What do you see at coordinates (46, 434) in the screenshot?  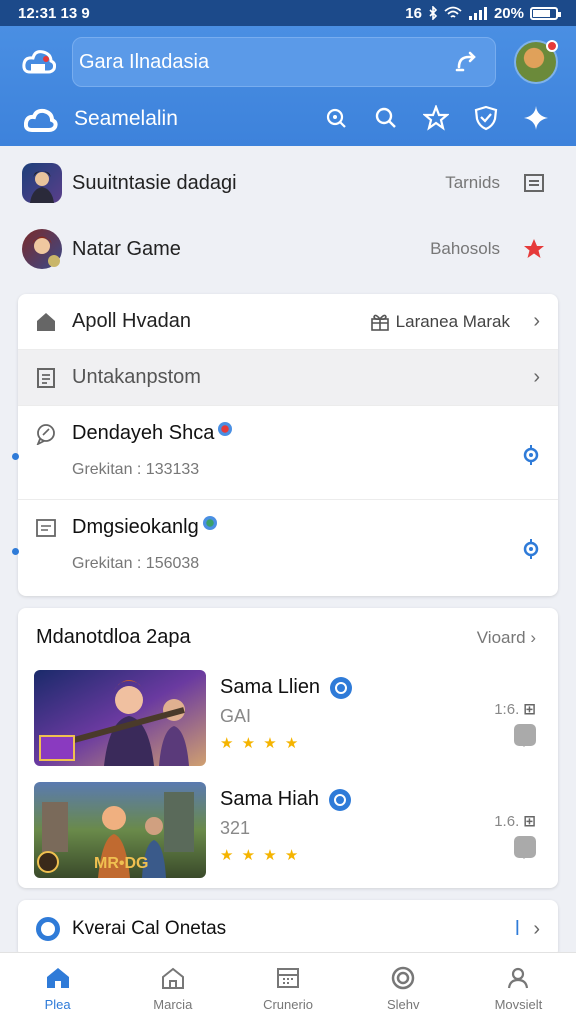 I see `chat-bubble-icon` at bounding box center [46, 434].